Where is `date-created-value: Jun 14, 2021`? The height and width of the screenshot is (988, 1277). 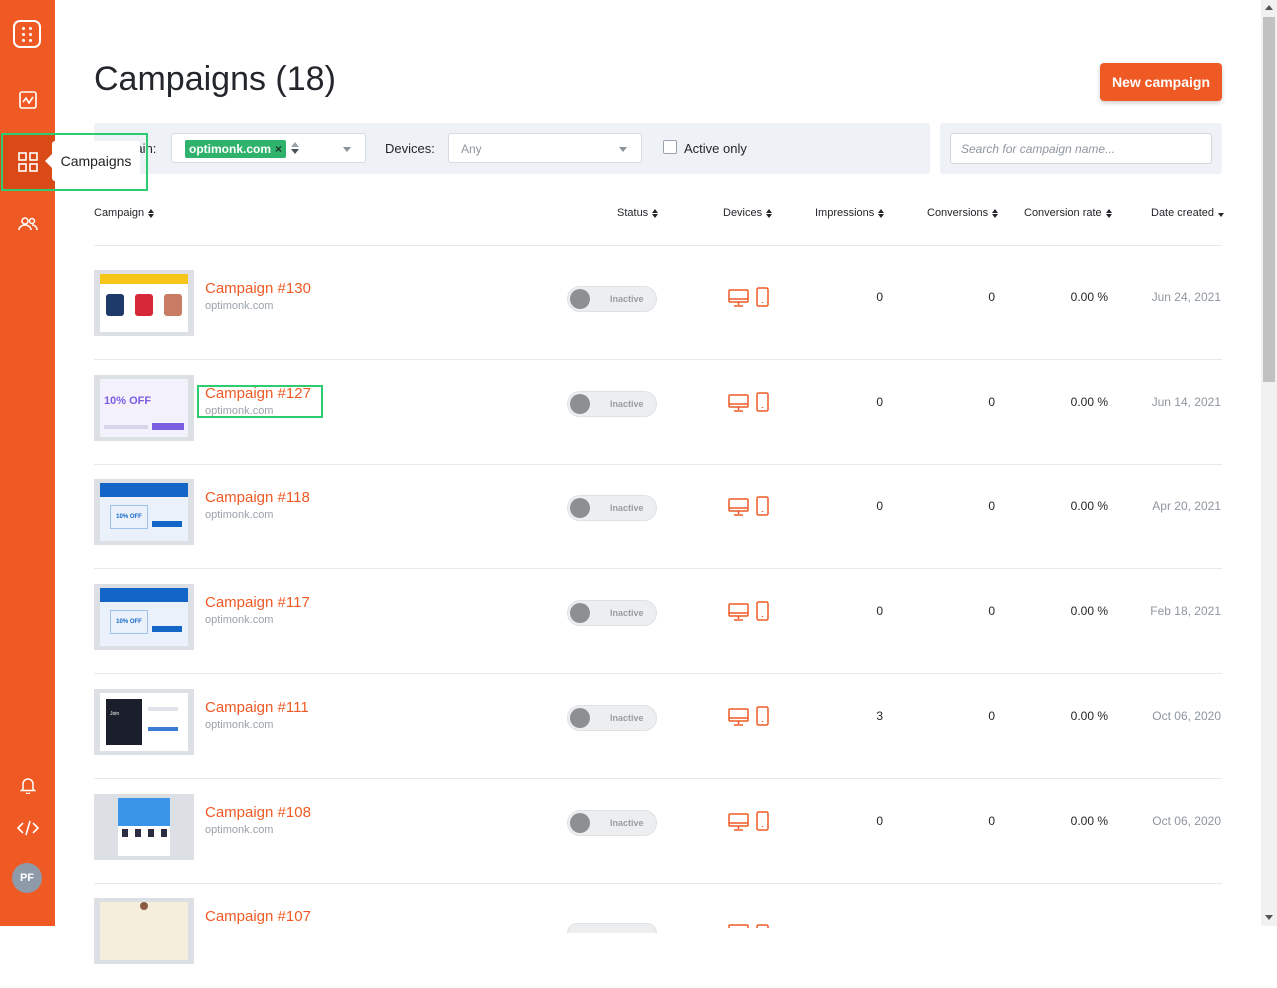 date-created-value: Jun 14, 2021 is located at coordinates (1186, 401).